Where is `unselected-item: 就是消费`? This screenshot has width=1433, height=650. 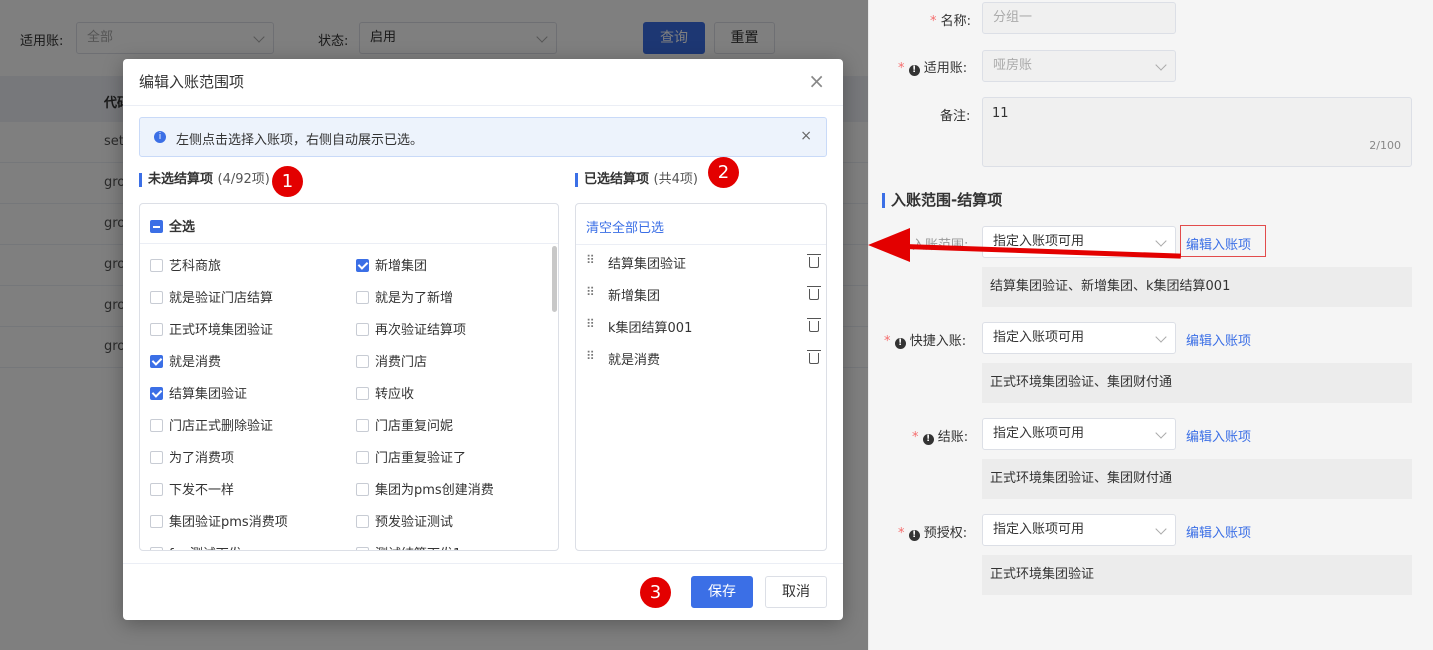 unselected-item: 就是消费 is located at coordinates (185, 360).